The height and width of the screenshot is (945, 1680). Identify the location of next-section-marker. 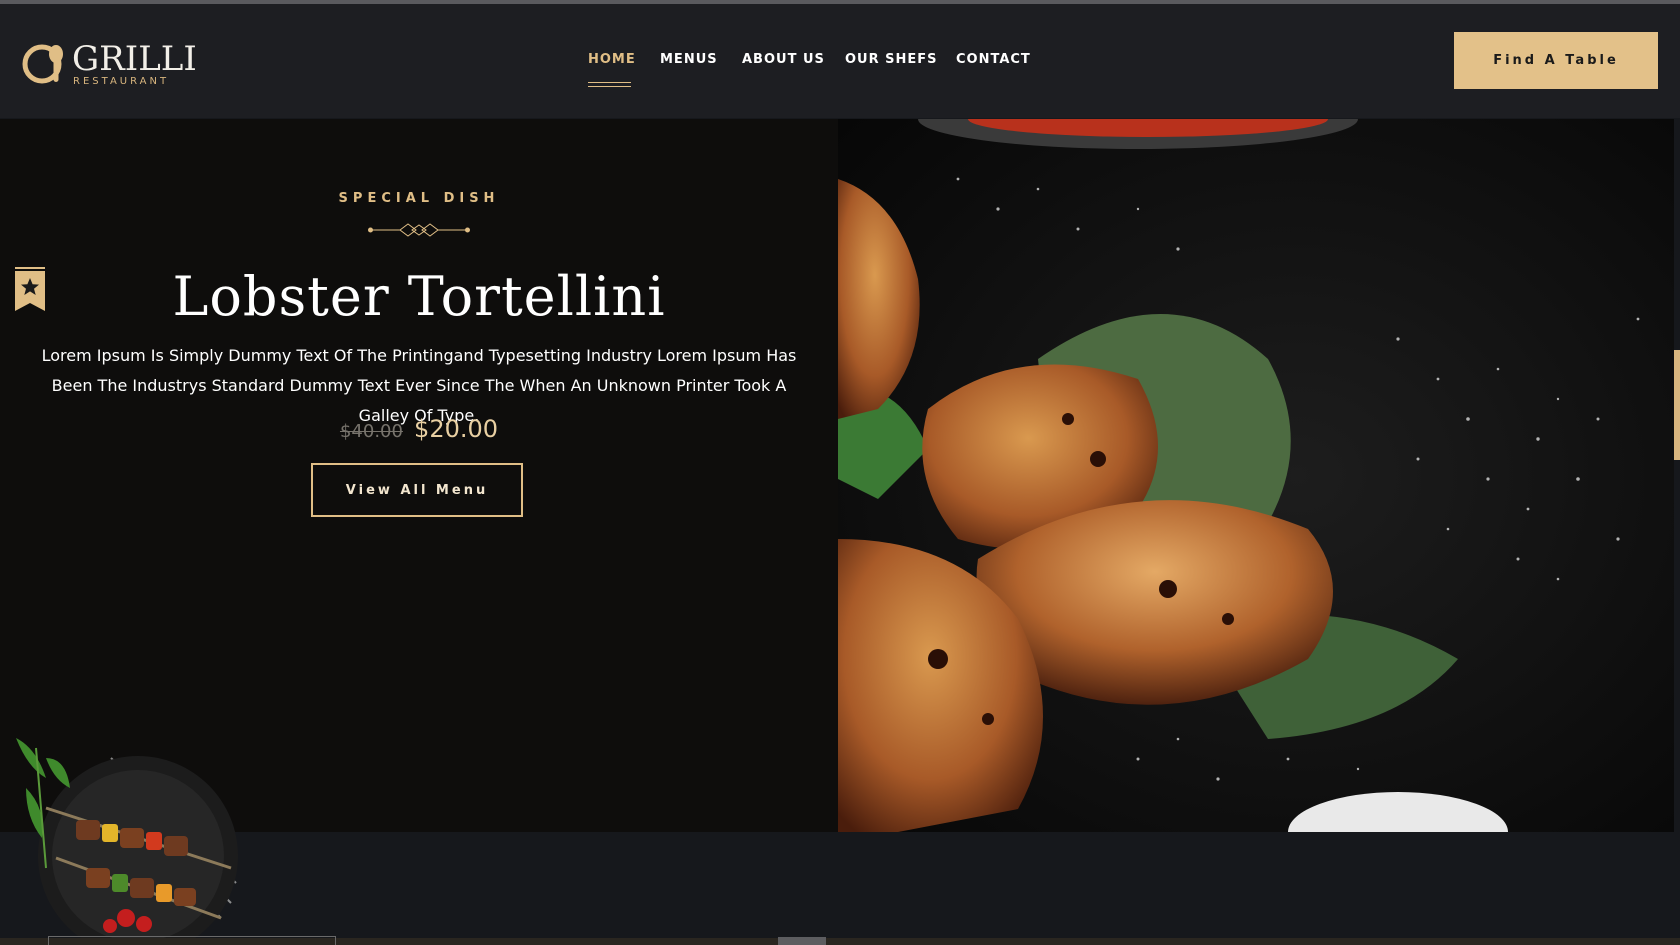
(802, 941).